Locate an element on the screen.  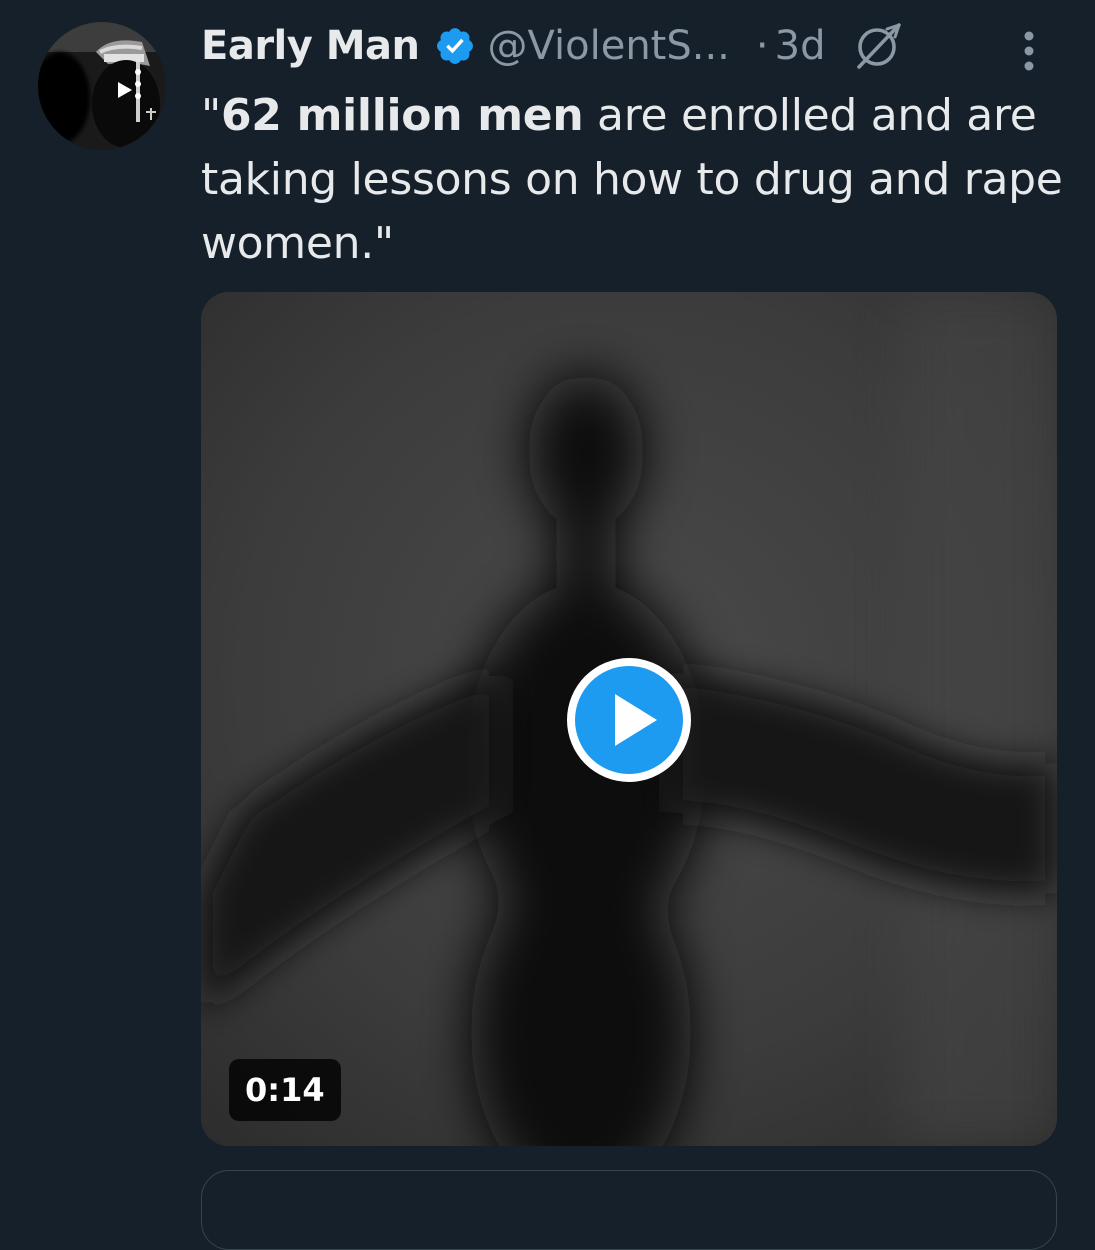
more-vertical-icon is located at coordinates (1029, 51).